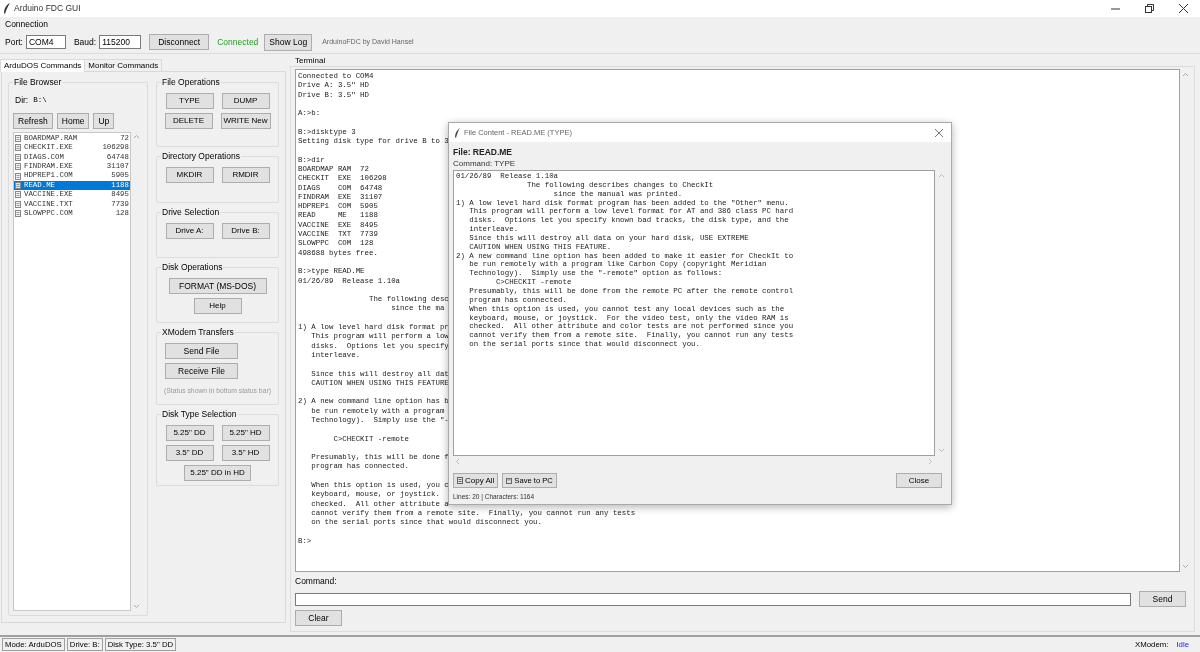 This screenshot has width=1200, height=652. What do you see at coordinates (460, 480) in the screenshot?
I see `clipboard-icon` at bounding box center [460, 480].